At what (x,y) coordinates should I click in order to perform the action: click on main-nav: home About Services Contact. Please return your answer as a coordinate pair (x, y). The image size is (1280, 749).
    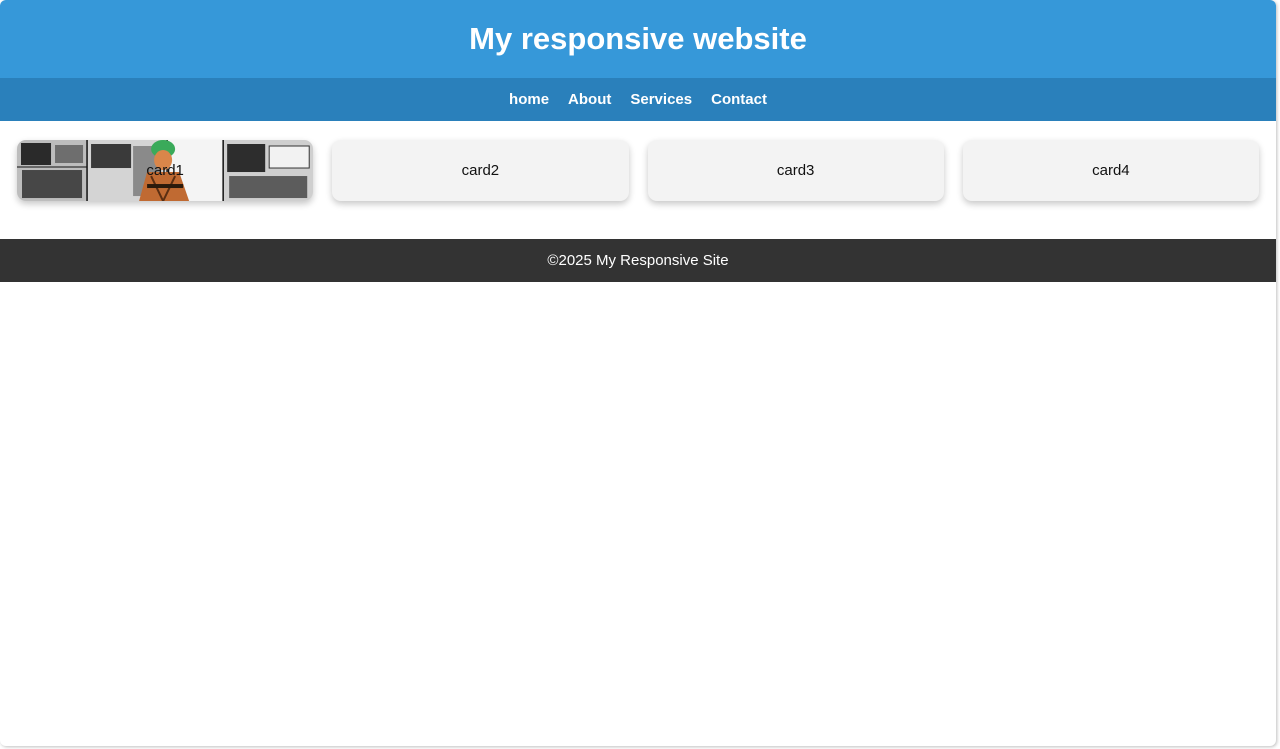
    Looking at the image, I should click on (638, 99).